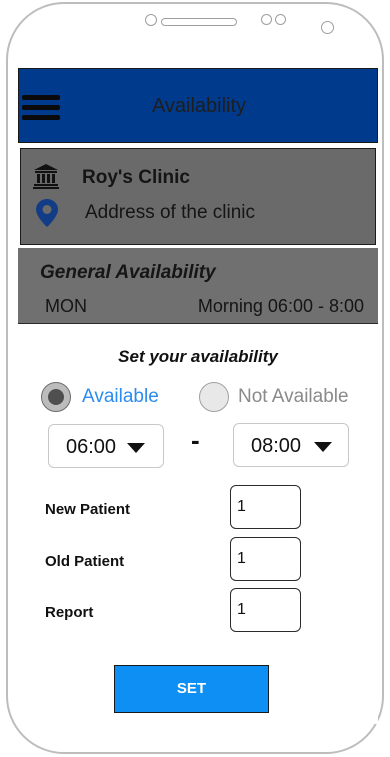  Describe the element at coordinates (214, 397) in the screenshot. I see `radio-unselected-icon` at that location.